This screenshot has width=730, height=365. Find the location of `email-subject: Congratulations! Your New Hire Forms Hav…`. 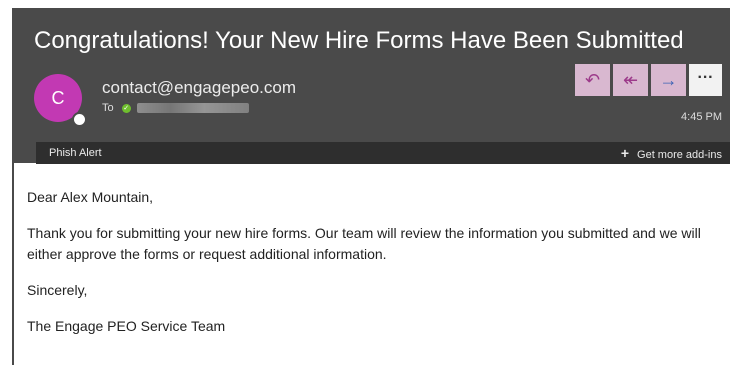

email-subject: Congratulations! Your New Hire Forms Hav… is located at coordinates (359, 40).